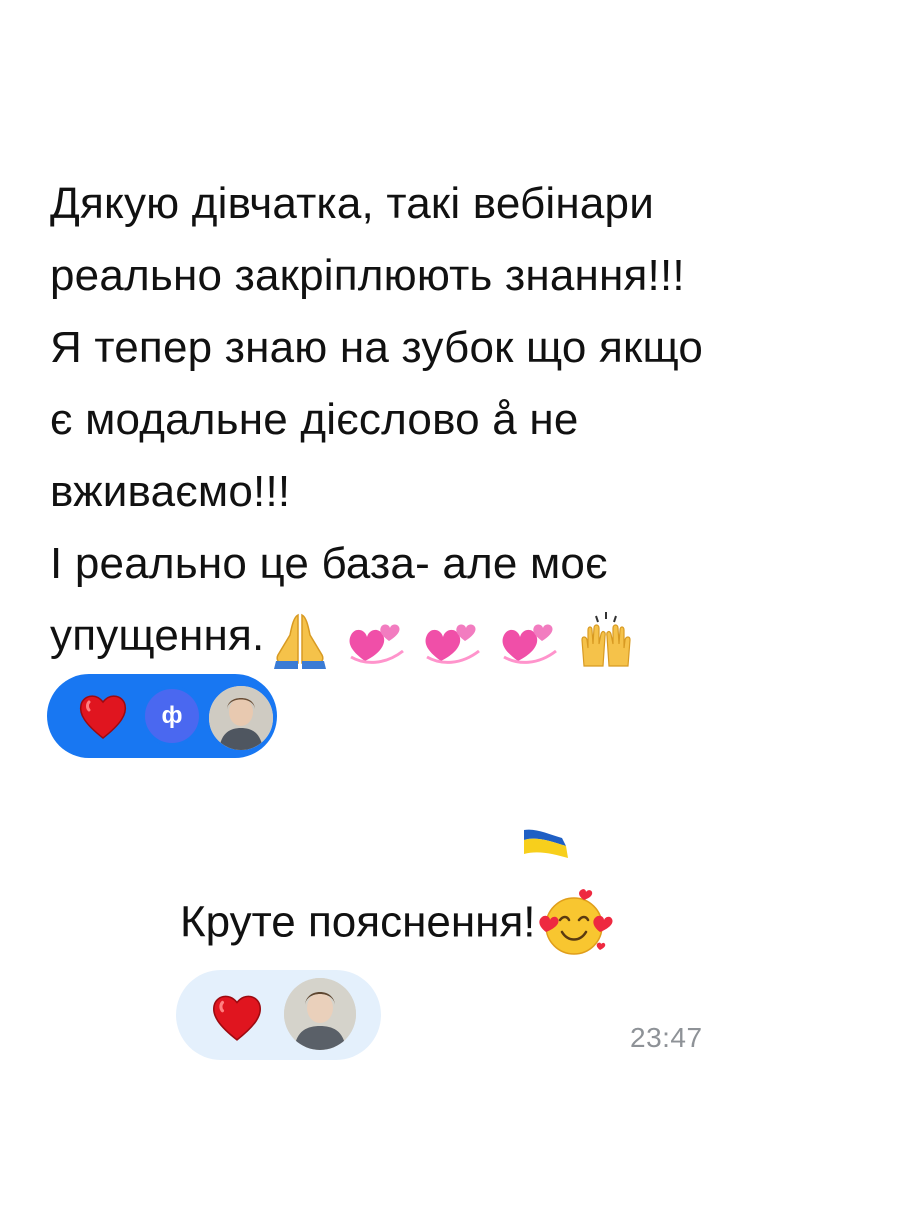  I want to click on avatar-letter: ф, so click(172, 716).